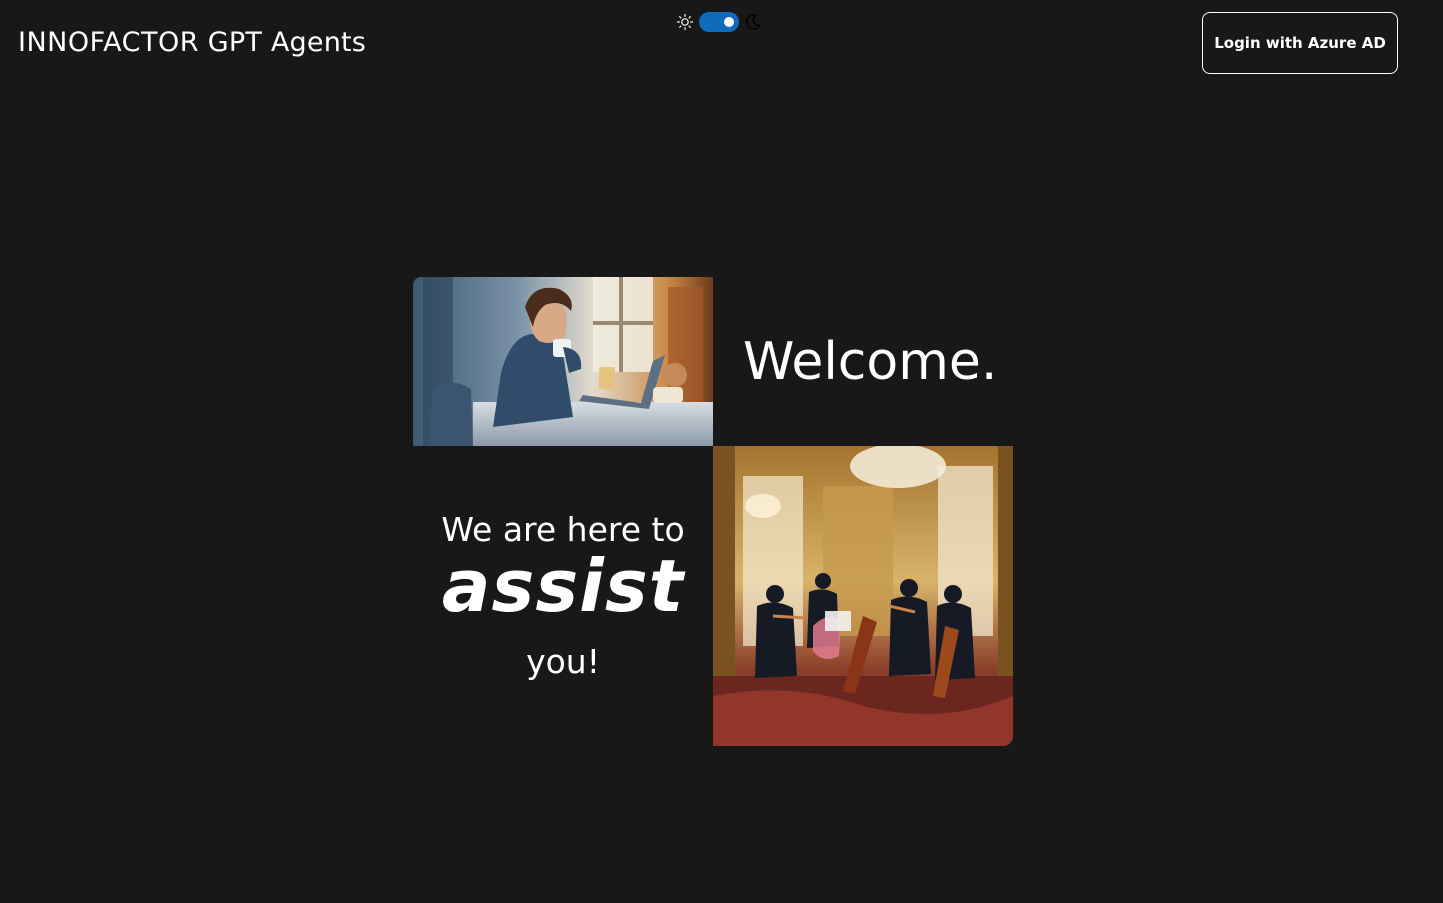 Image resolution: width=1443 pixels, height=903 pixels. Describe the element at coordinates (109, 42) in the screenshot. I see `brand-logo: INNOFACTOR` at that location.